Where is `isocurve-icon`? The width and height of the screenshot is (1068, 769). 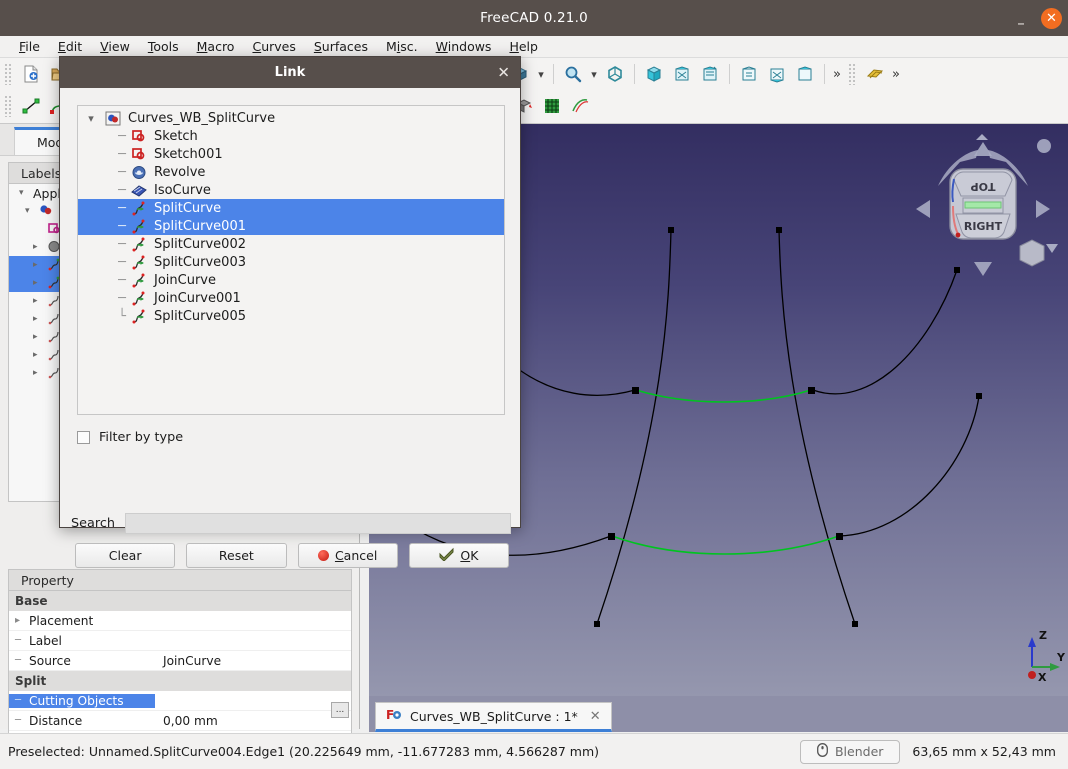 isocurve-icon is located at coordinates (139, 190).